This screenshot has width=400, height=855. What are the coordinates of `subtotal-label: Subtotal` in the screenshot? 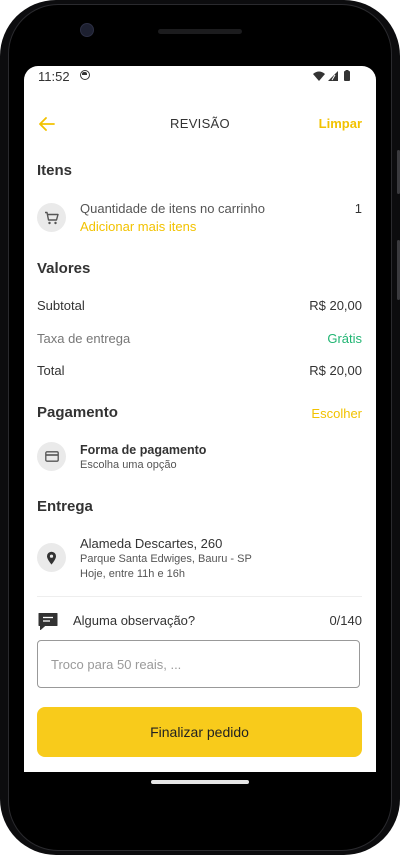 It's located at (61, 305).